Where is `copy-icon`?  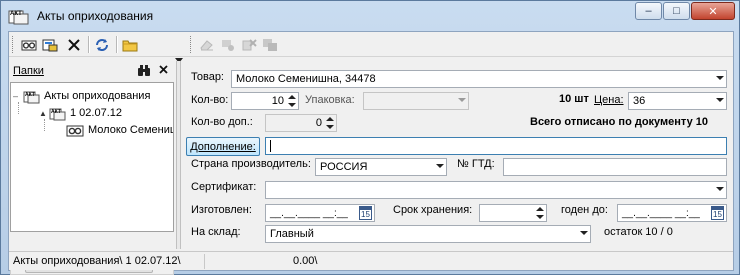 copy-icon is located at coordinates (270, 44).